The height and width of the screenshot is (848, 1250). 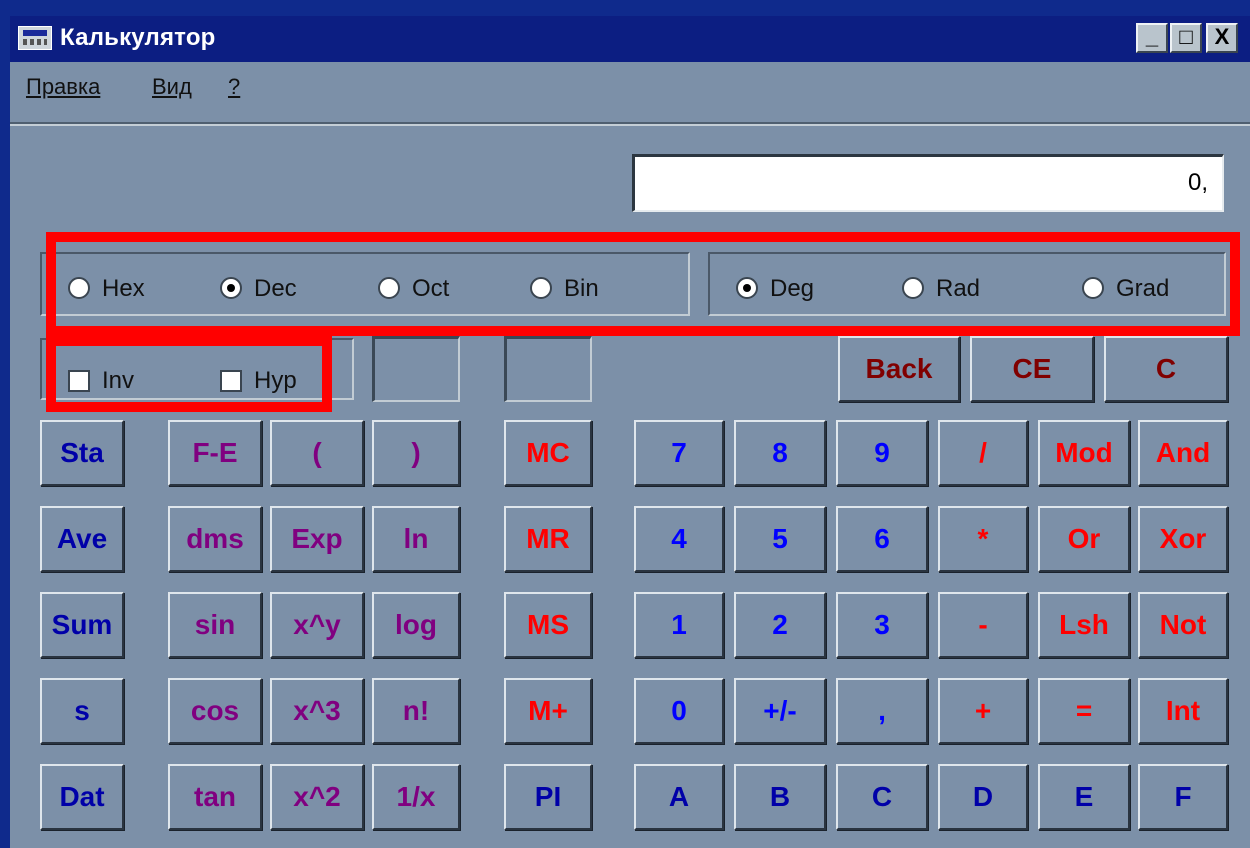 I want to click on memory-indicator, so click(x=548, y=369).